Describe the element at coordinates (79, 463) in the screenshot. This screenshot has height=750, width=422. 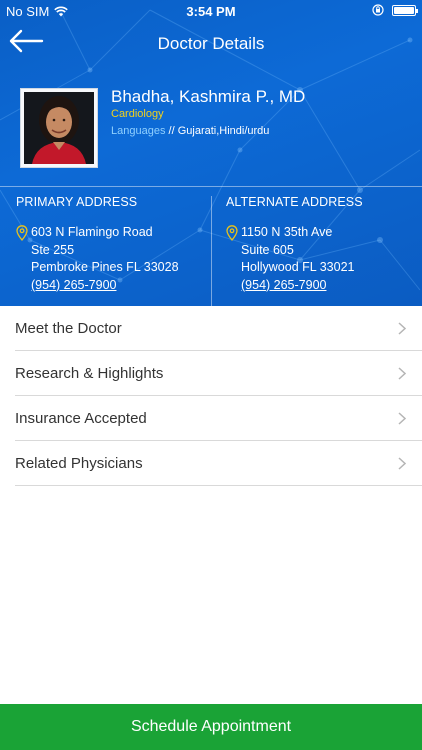
I see `menu-item-label: Related Physicians` at that location.